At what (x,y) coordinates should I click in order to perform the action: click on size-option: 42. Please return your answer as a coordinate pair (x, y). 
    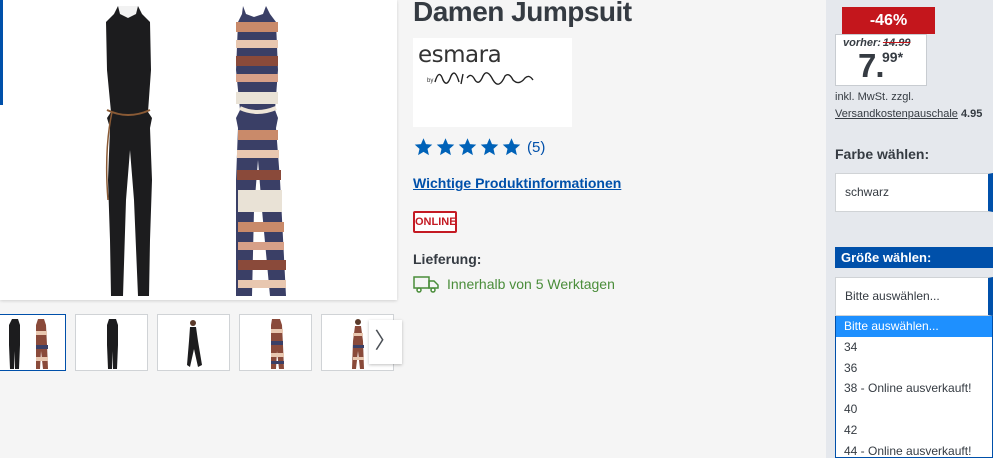
    Looking at the image, I should click on (914, 430).